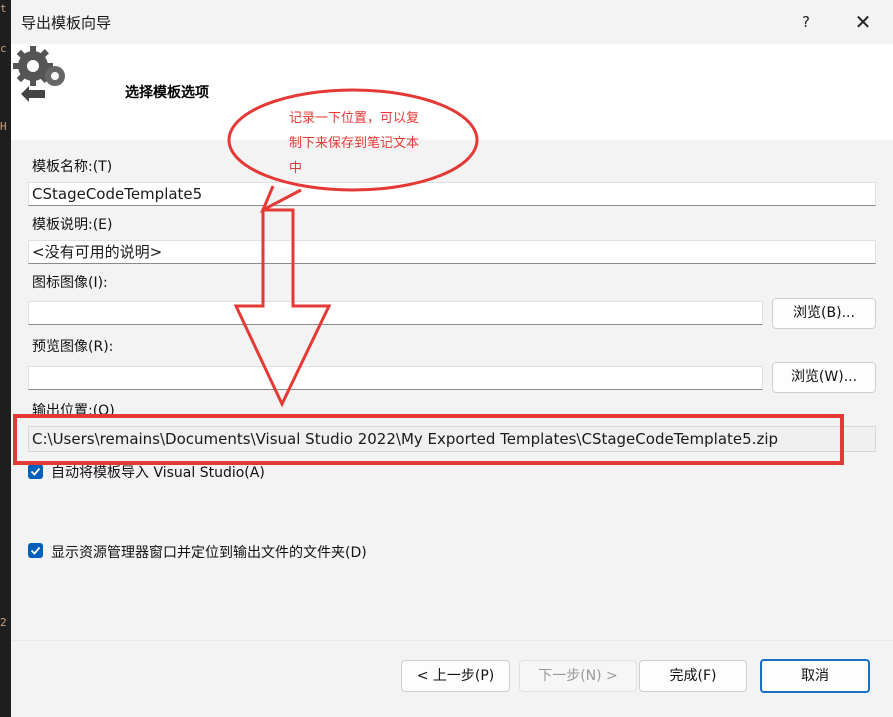 Image resolution: width=893 pixels, height=717 pixels. I want to click on down-arrow-shape, so click(282, 308).